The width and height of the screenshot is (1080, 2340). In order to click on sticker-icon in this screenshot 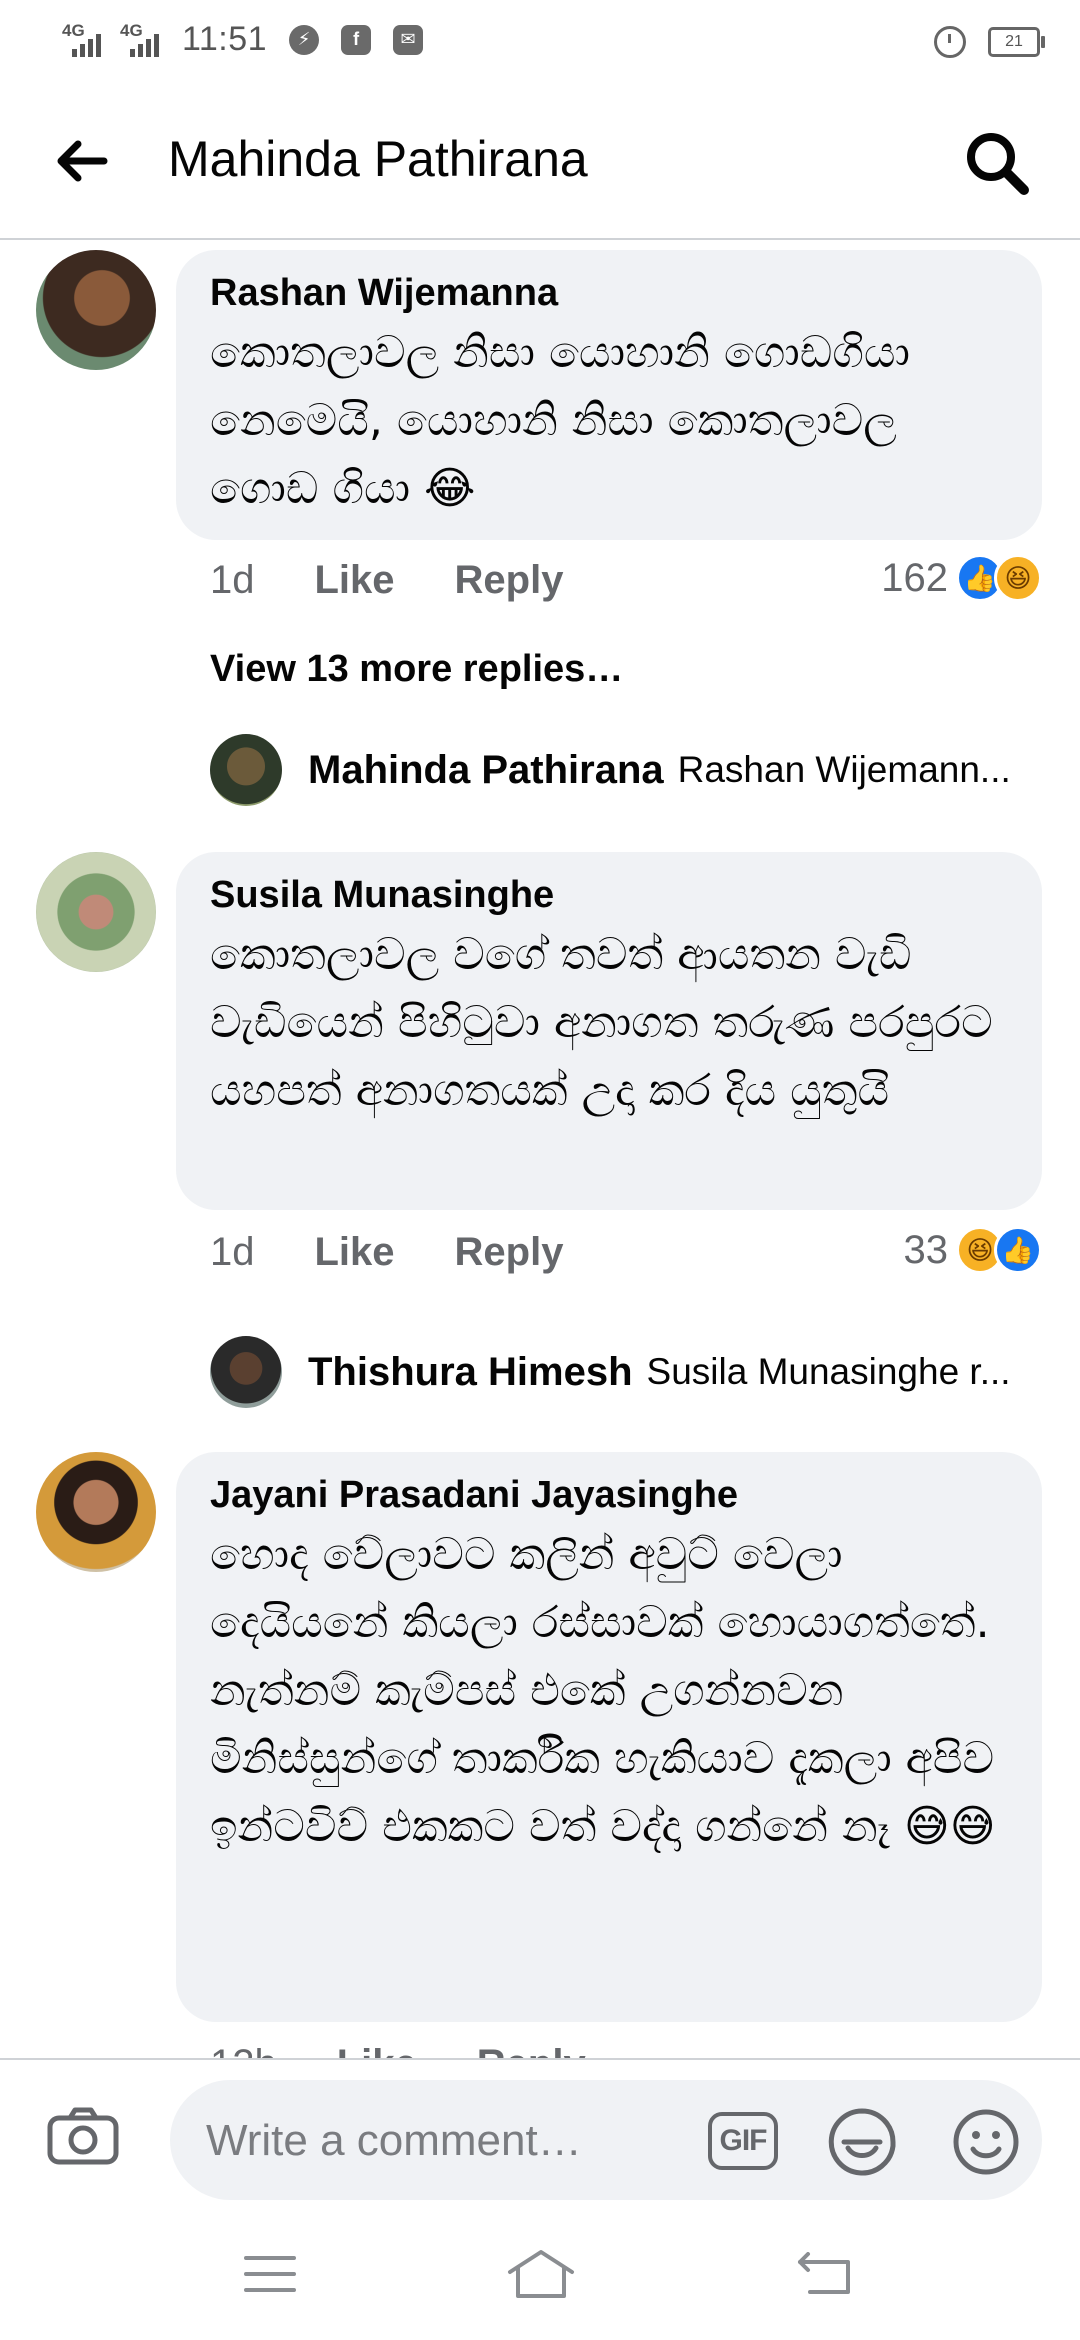, I will do `click(862, 2142)`.